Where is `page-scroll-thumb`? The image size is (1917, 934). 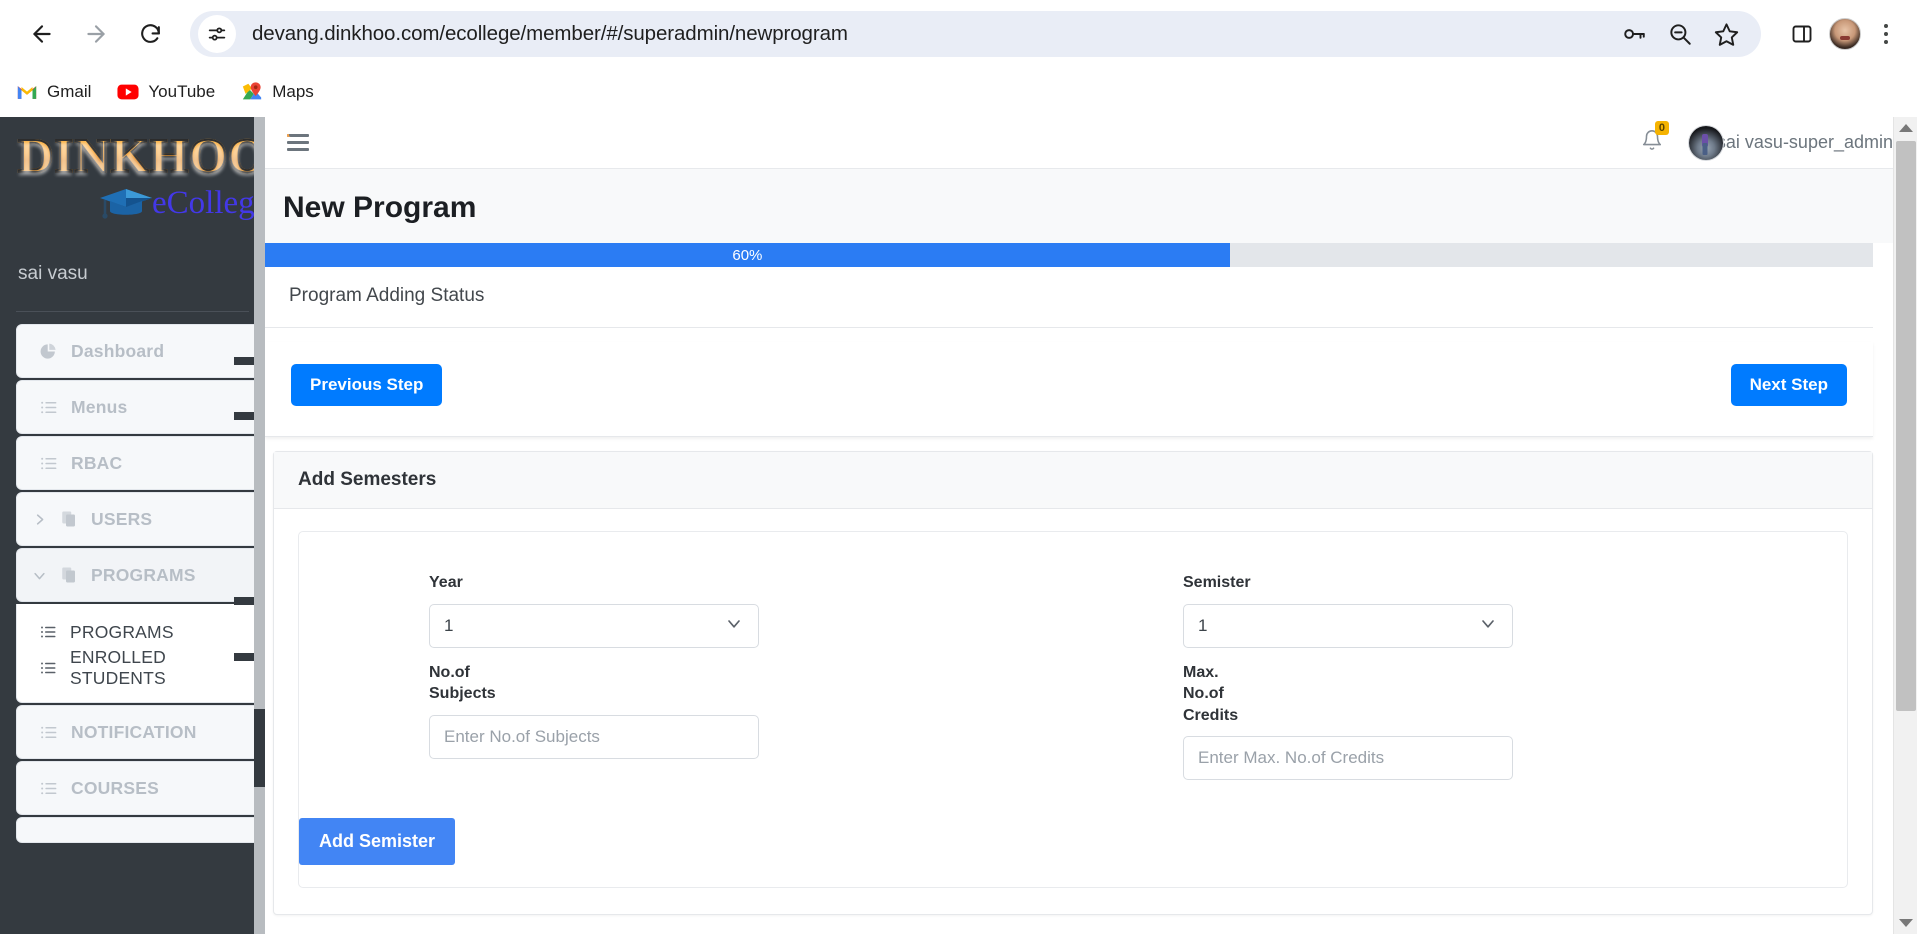
page-scroll-thumb is located at coordinates (1906, 426).